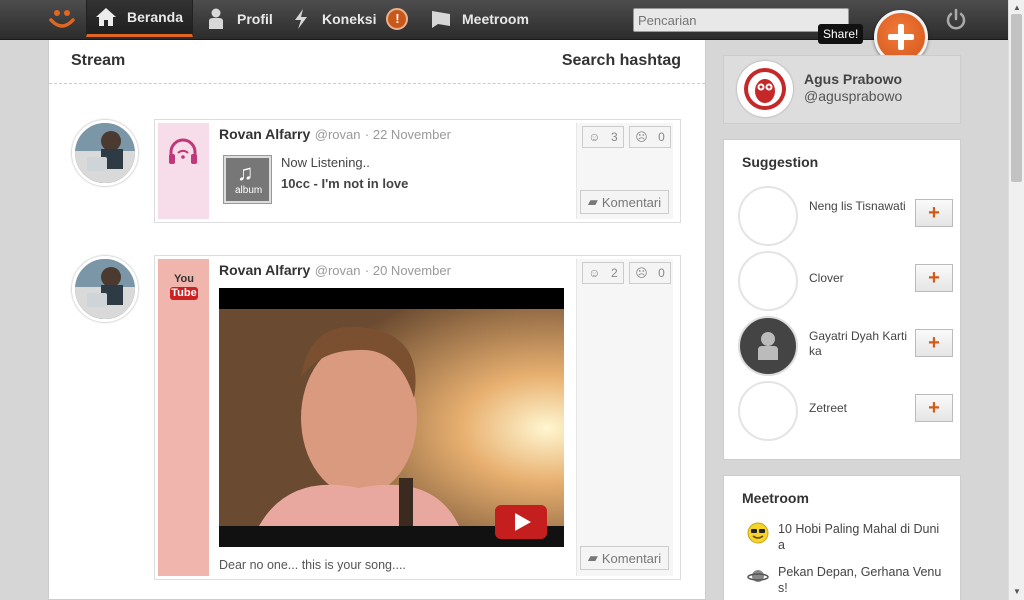 This screenshot has height=600, width=1024. What do you see at coordinates (860, 278) in the screenshot?
I see `suggestion-name: Clover` at bounding box center [860, 278].